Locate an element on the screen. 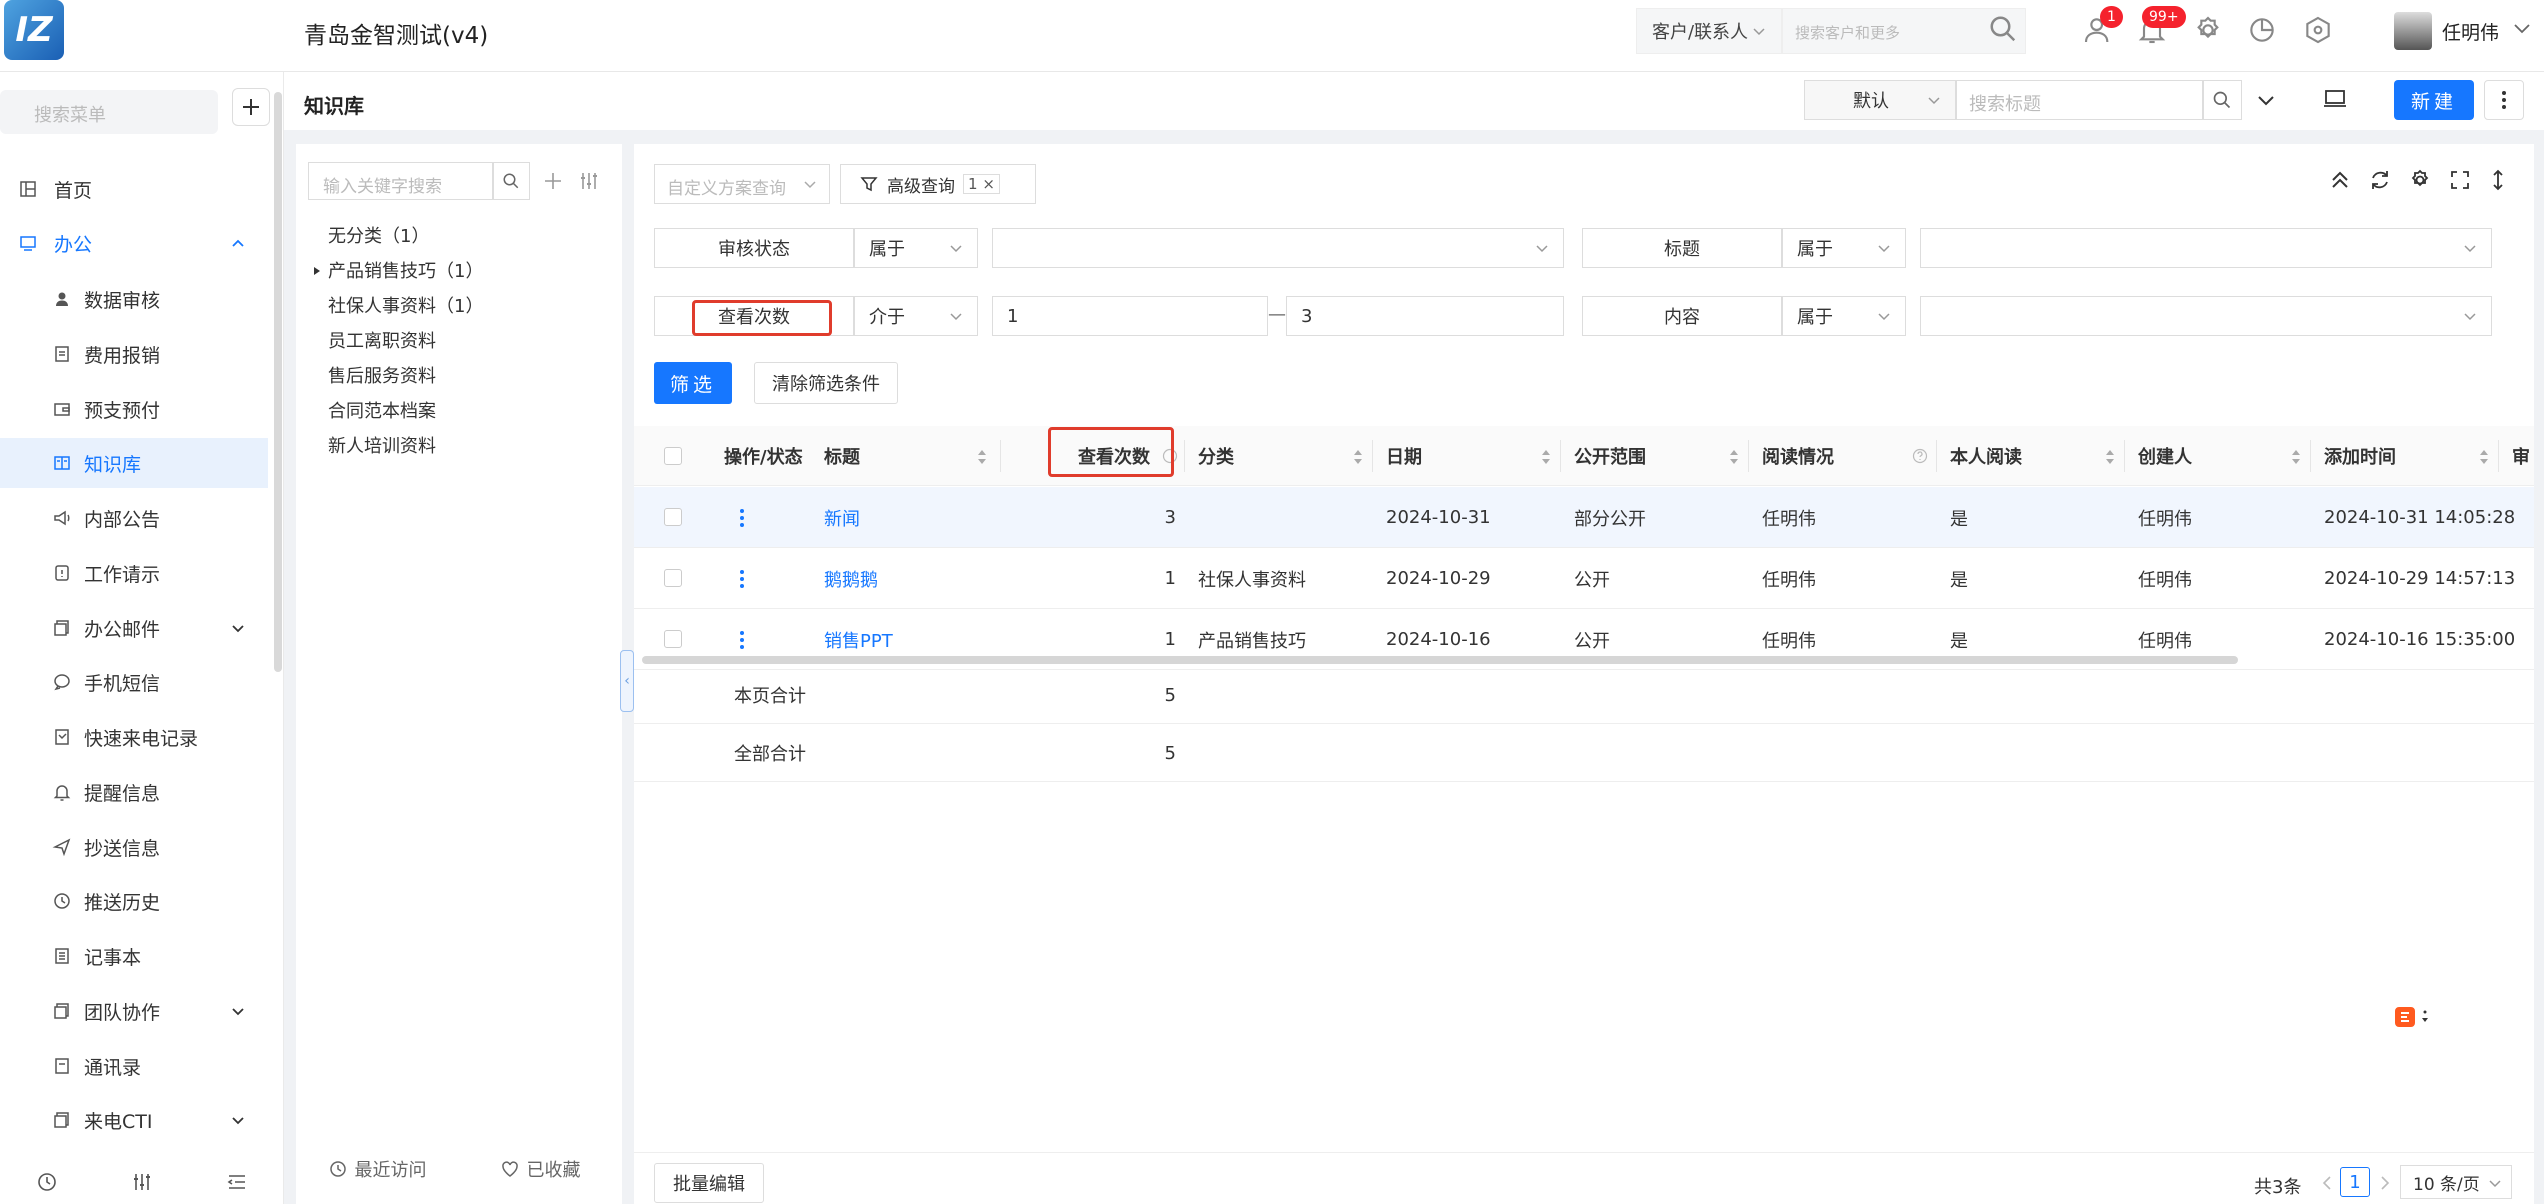 Image resolution: width=2544 pixels, height=1204 pixels. sidebar-item-sms: 手机短信 is located at coordinates (134, 682).